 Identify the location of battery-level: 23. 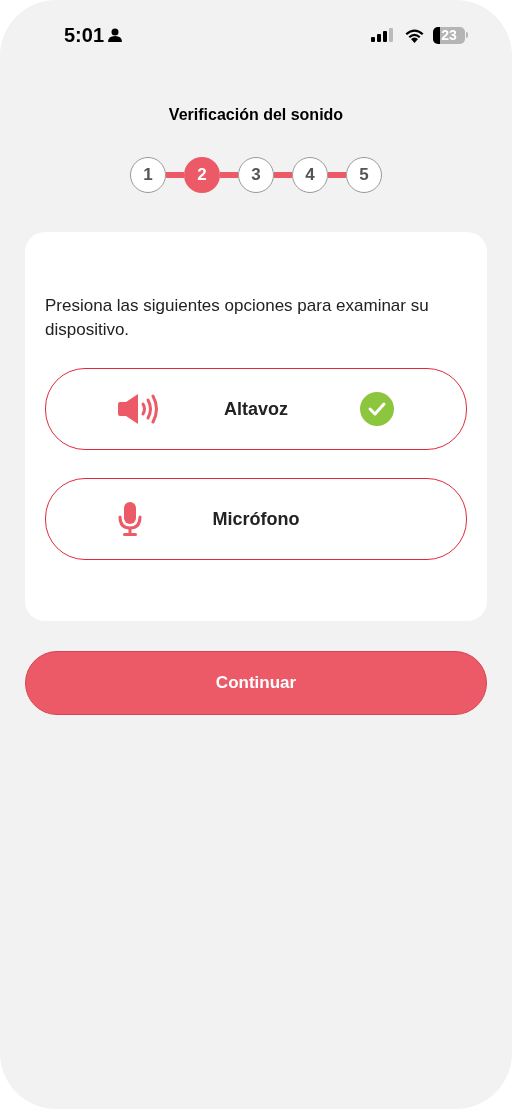
(449, 35).